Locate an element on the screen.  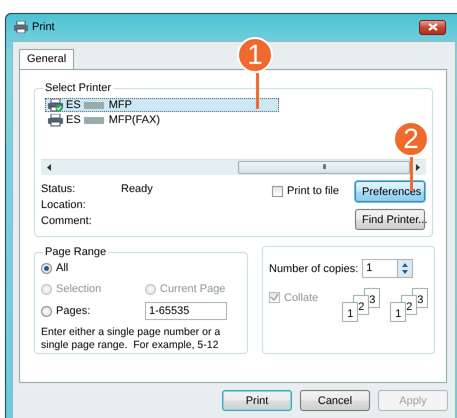
hint-text: Enter either a single page number or a single page range. For example, 5-12 is located at coordinates (131, 339).